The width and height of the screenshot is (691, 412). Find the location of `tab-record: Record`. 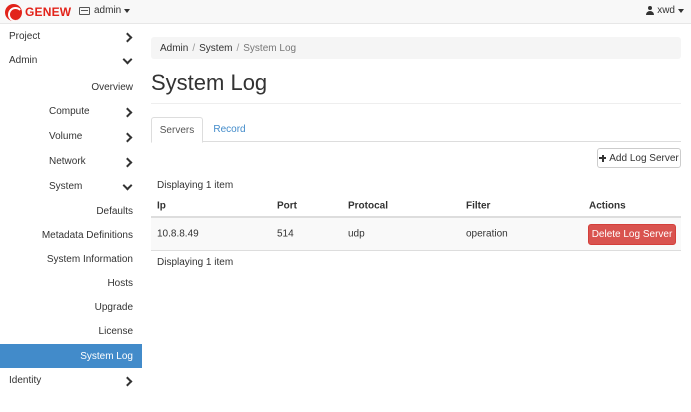

tab-record: Record is located at coordinates (229, 129).